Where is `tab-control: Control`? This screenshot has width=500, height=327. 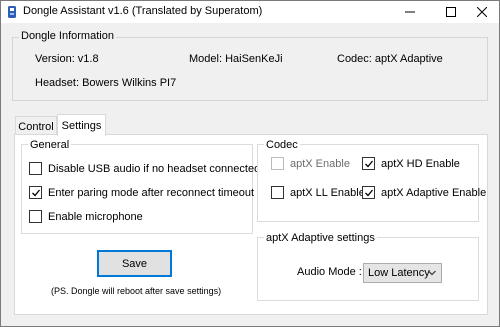 tab-control: Control is located at coordinates (36, 126).